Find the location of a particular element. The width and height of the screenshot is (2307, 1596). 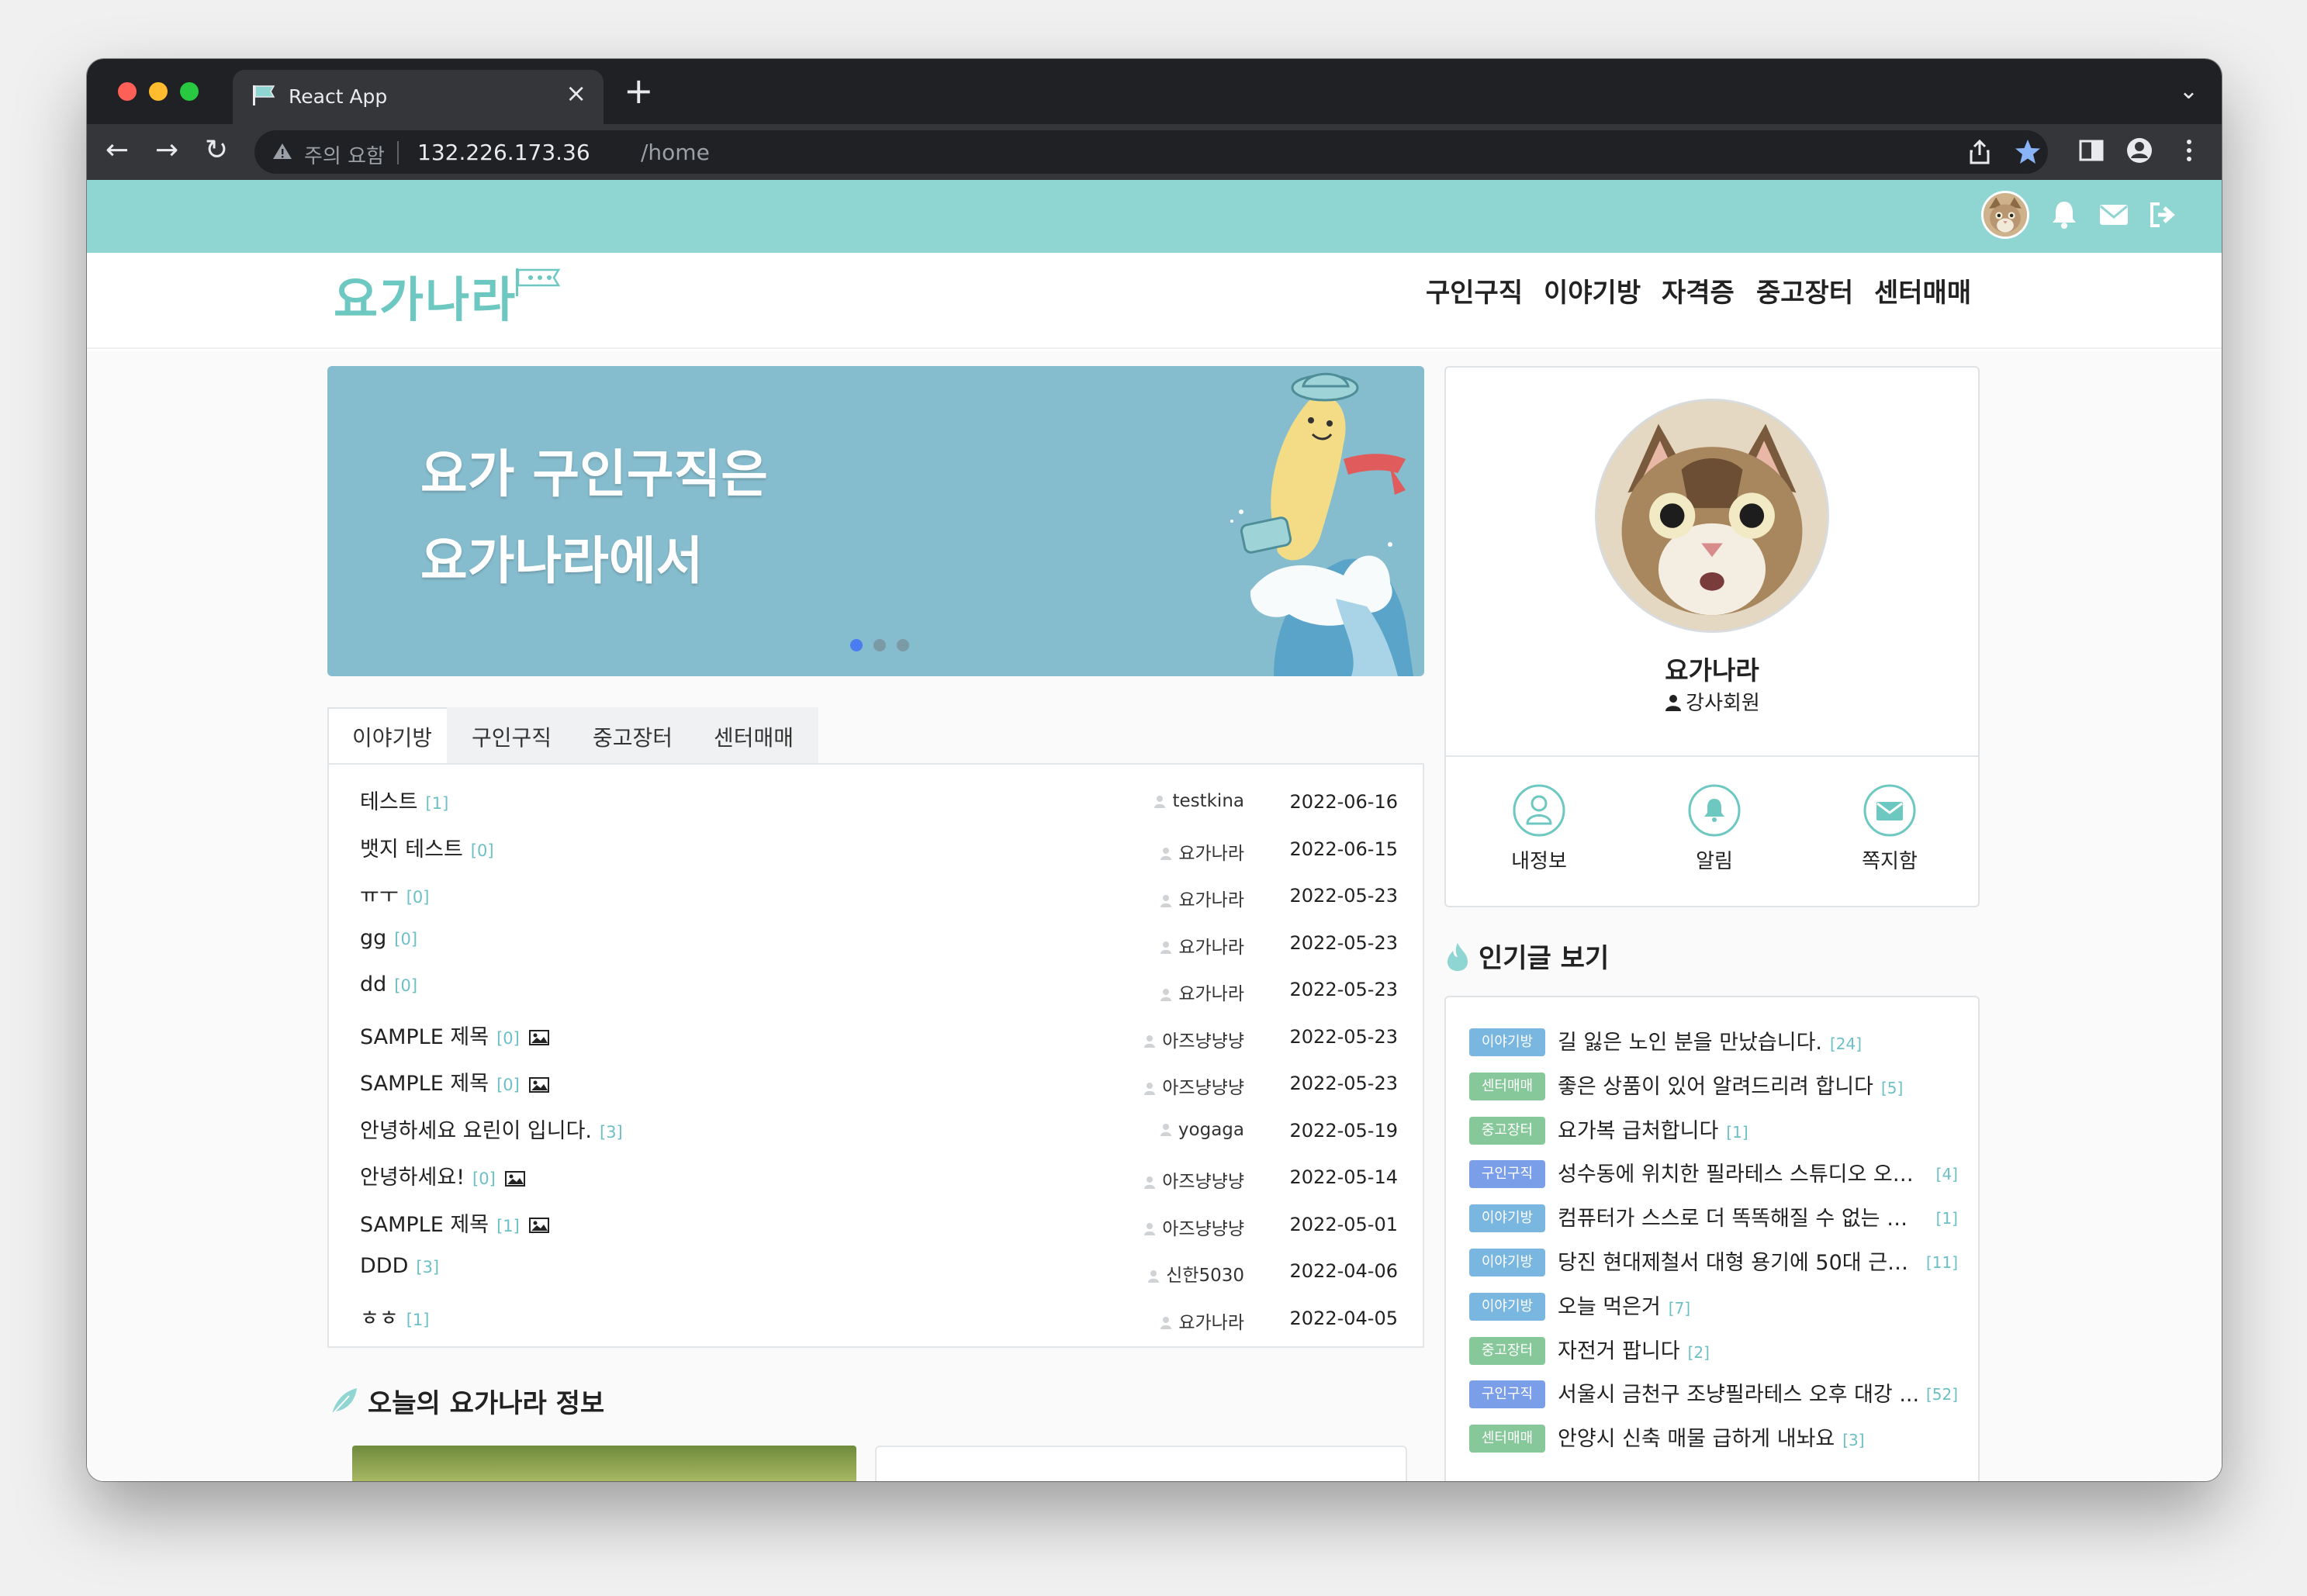

profile-avatar is located at coordinates (1712, 516).